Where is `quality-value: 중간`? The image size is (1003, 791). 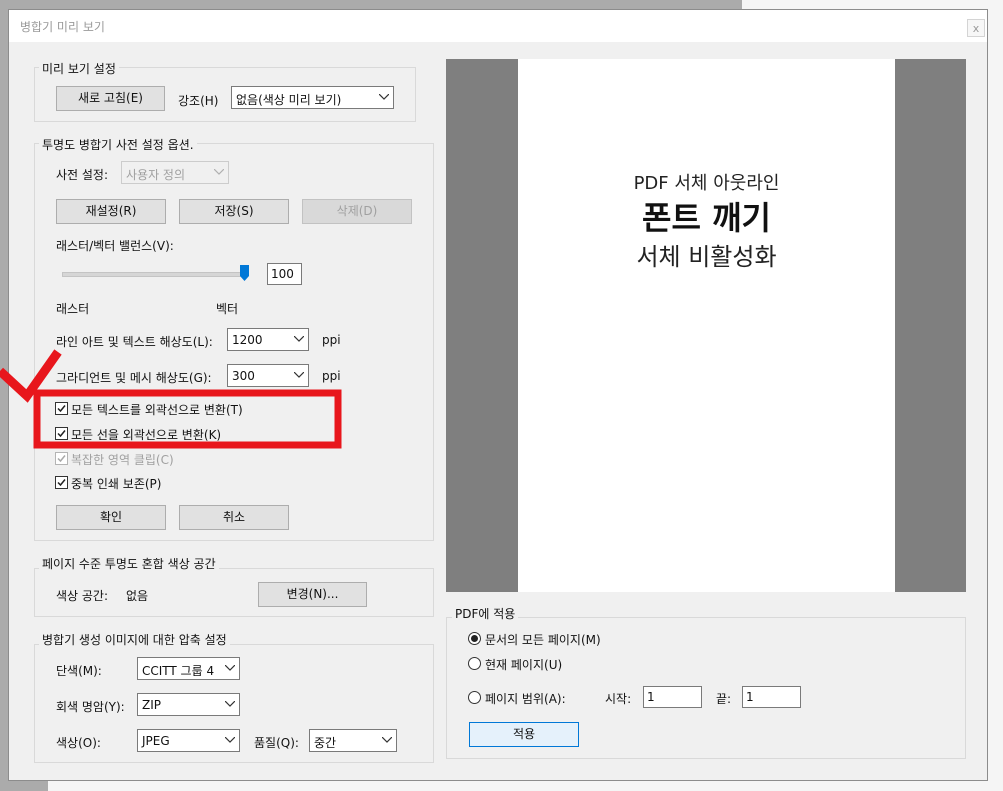
quality-value: 중간 is located at coordinates (325, 743).